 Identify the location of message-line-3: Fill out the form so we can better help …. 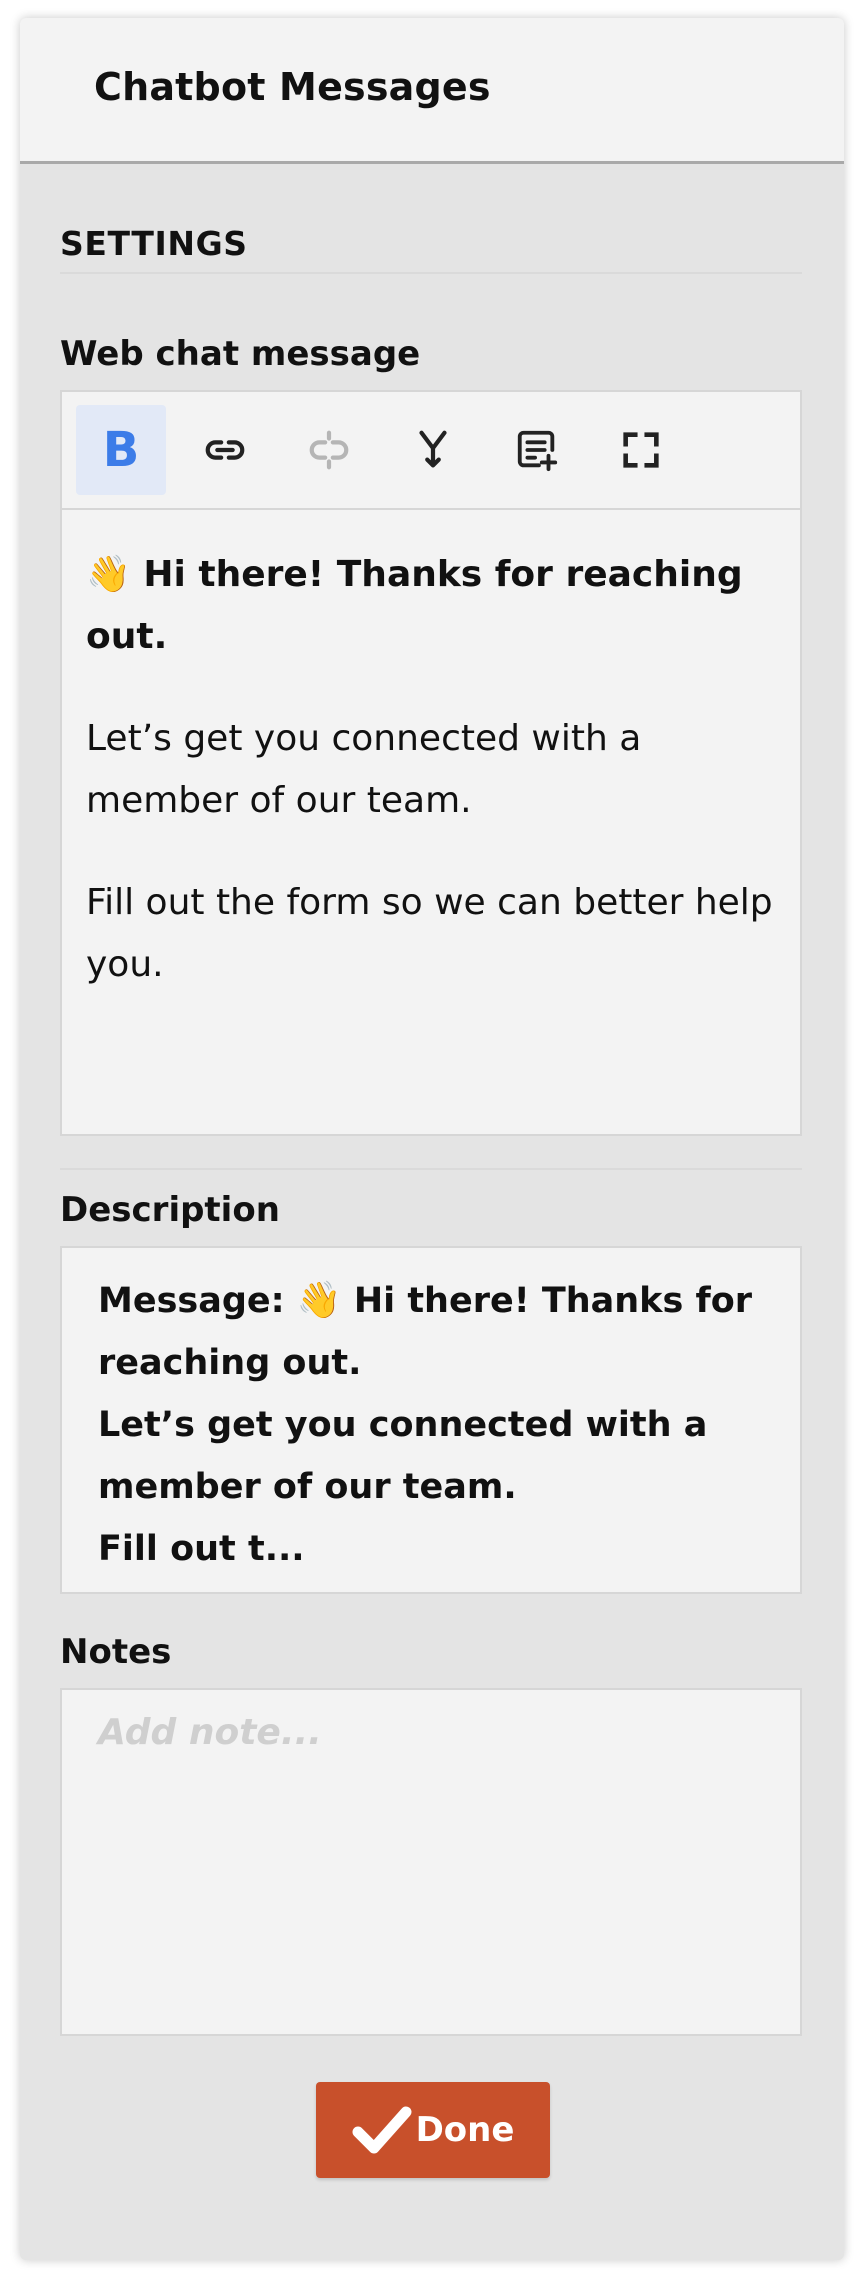
(429, 933).